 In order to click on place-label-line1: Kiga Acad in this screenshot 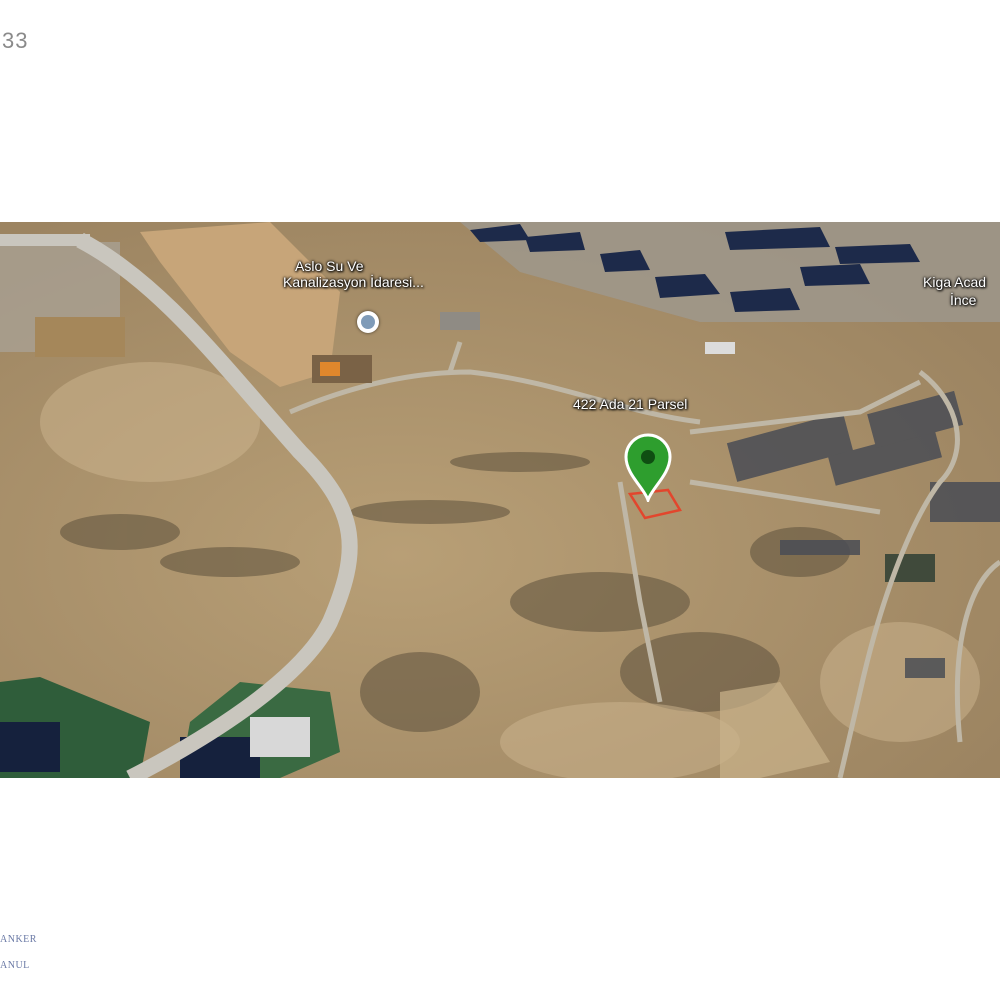, I will do `click(955, 282)`.